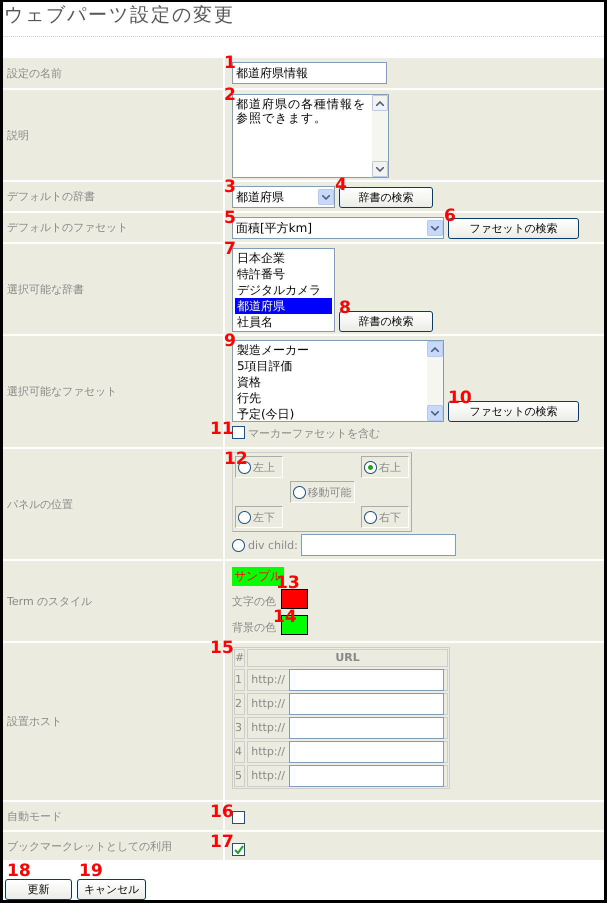 The image size is (607, 903). Describe the element at coordinates (294, 599) in the screenshot. I see `color-swatch` at that location.